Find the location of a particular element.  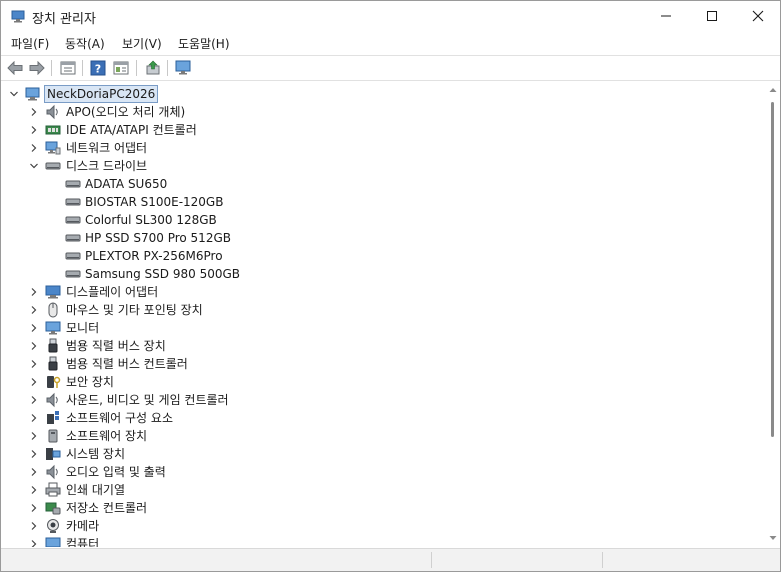

tree-category: 네트워크 어댑터 is located at coordinates (383, 148).